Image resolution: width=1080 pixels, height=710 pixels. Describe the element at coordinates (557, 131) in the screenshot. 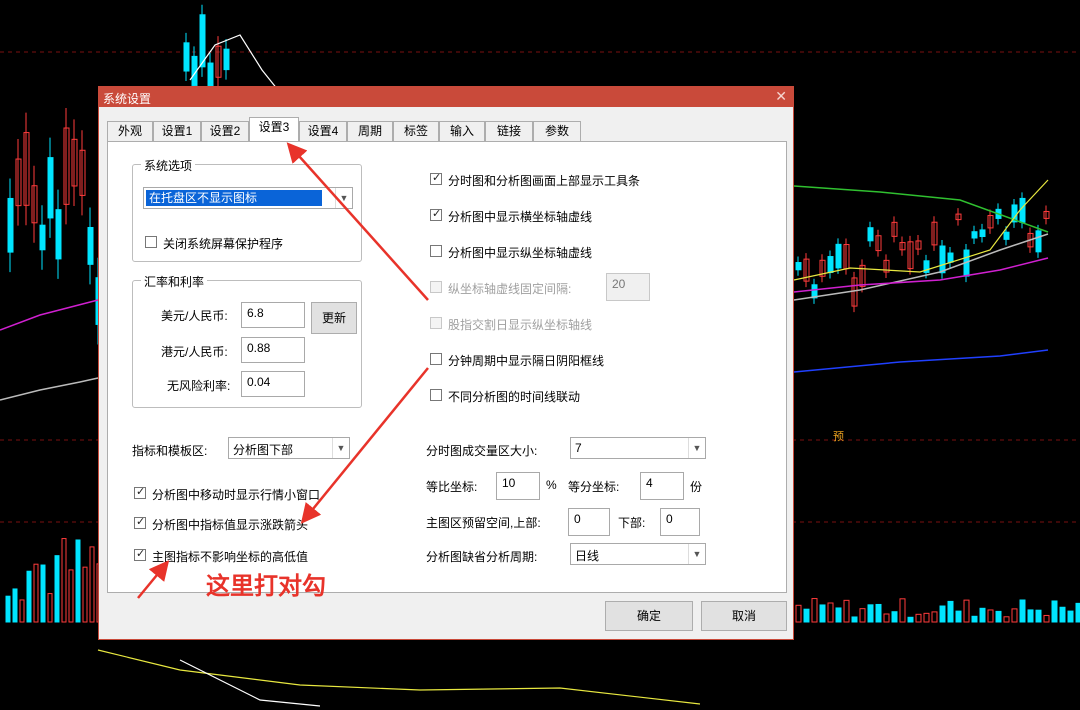

I see `tab-params: 参数` at that location.